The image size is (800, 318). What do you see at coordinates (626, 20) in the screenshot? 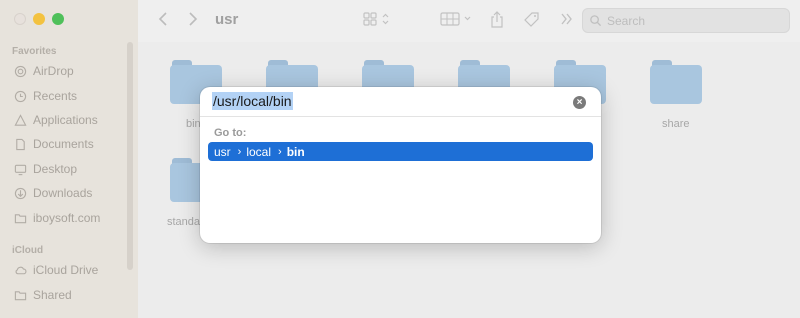
I see `search-placeholder: Search` at bounding box center [626, 20].